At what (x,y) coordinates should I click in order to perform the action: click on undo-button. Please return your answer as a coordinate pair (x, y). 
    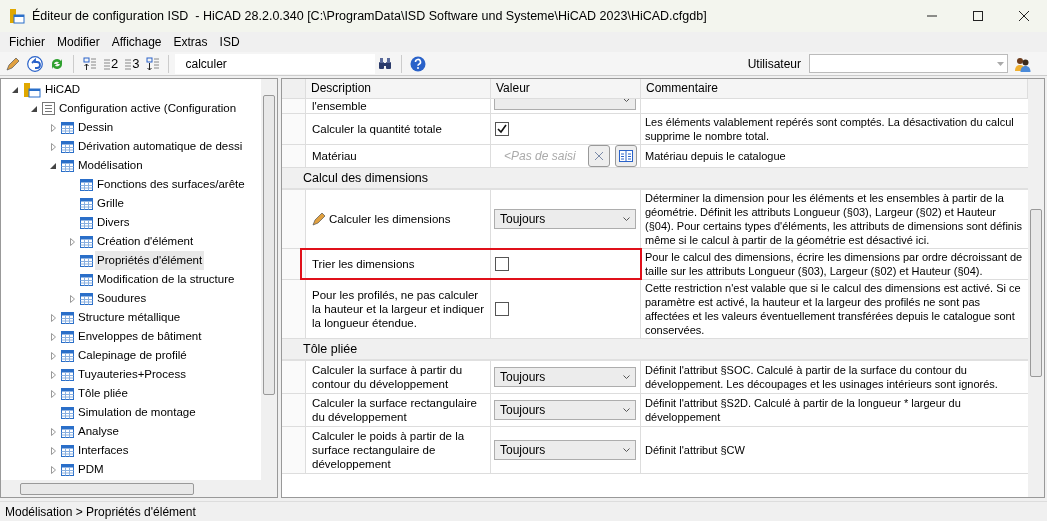
    Looking at the image, I should click on (35, 63).